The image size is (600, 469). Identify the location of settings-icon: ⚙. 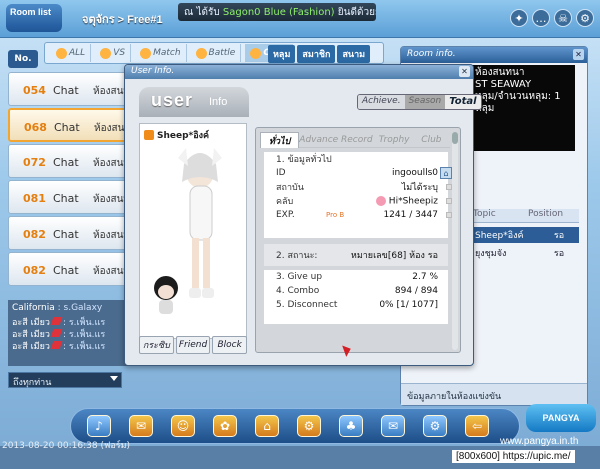
(435, 426).